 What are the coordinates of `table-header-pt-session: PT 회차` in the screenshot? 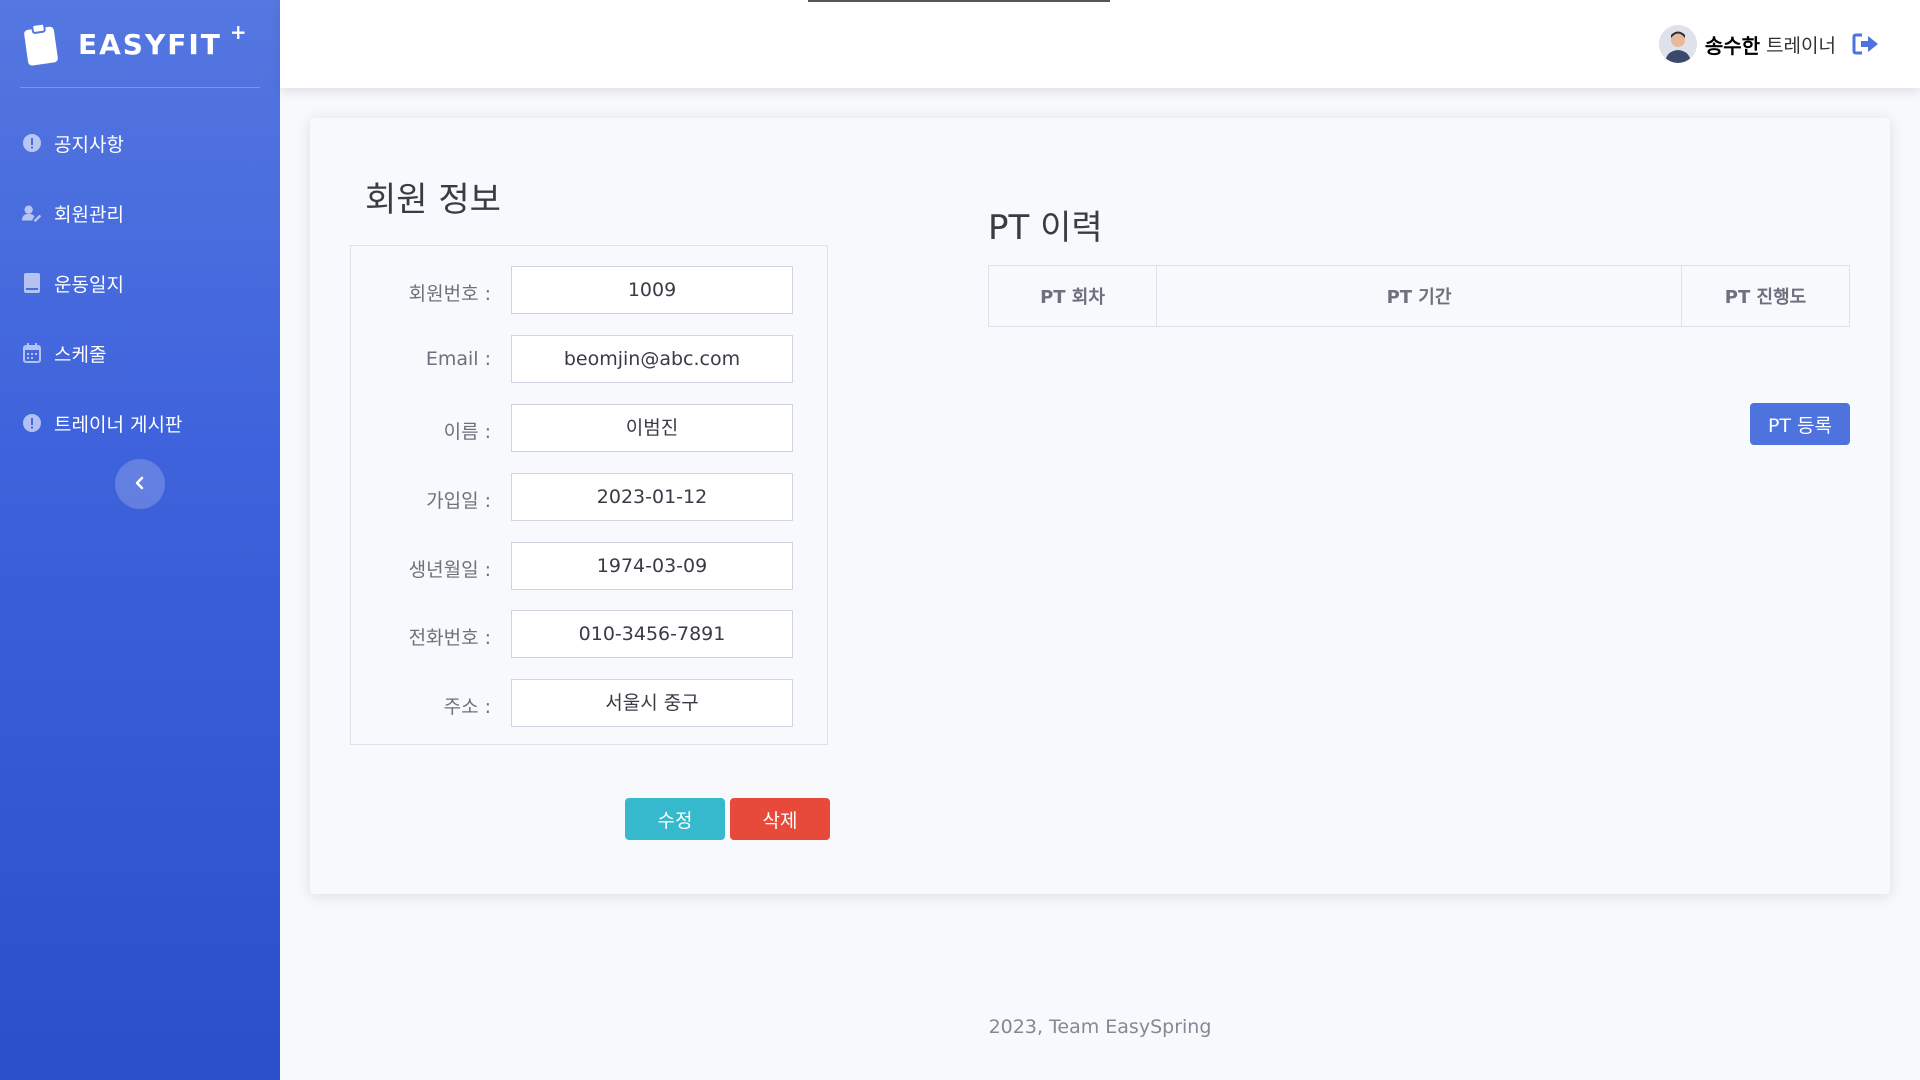 It's located at (1073, 296).